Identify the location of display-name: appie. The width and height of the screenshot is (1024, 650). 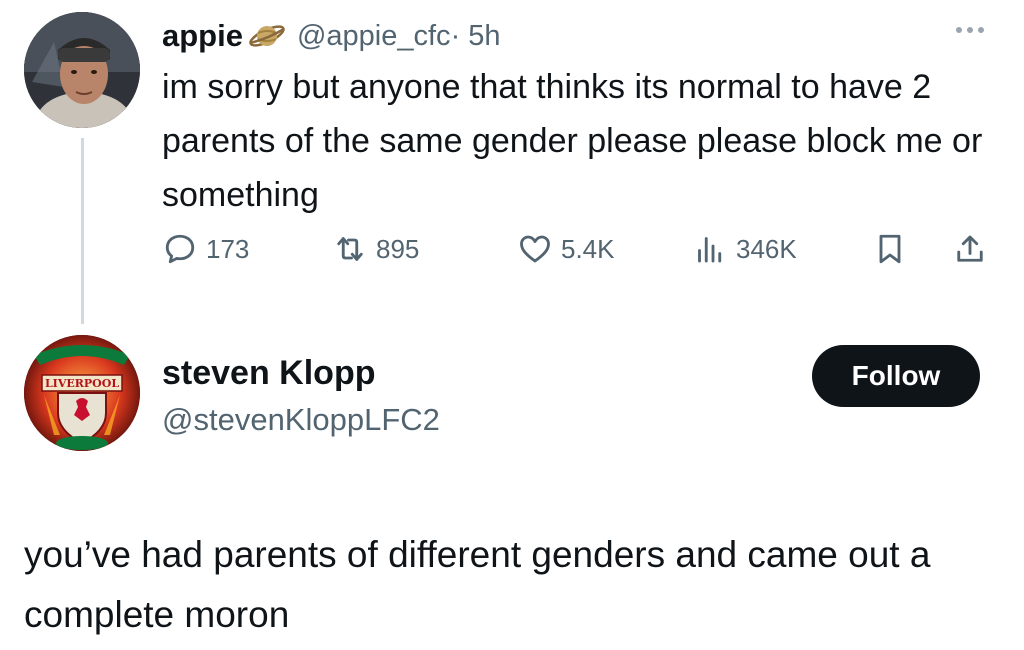
(202, 36).